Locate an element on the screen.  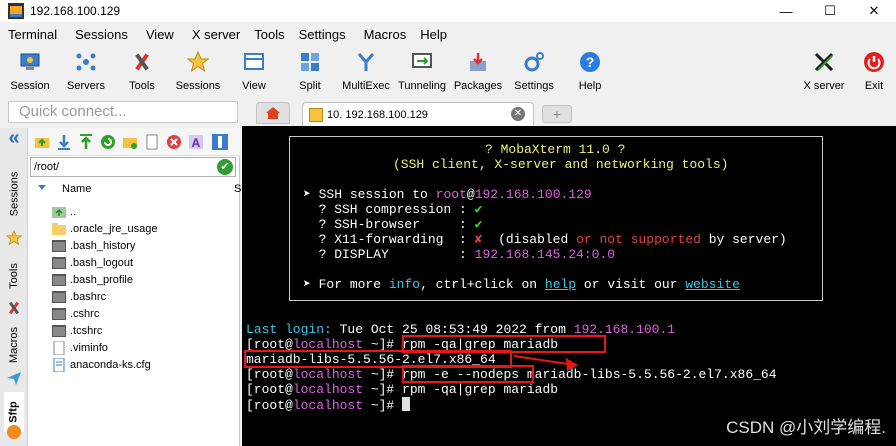
menu-macros: Macros is located at coordinates (385, 34).